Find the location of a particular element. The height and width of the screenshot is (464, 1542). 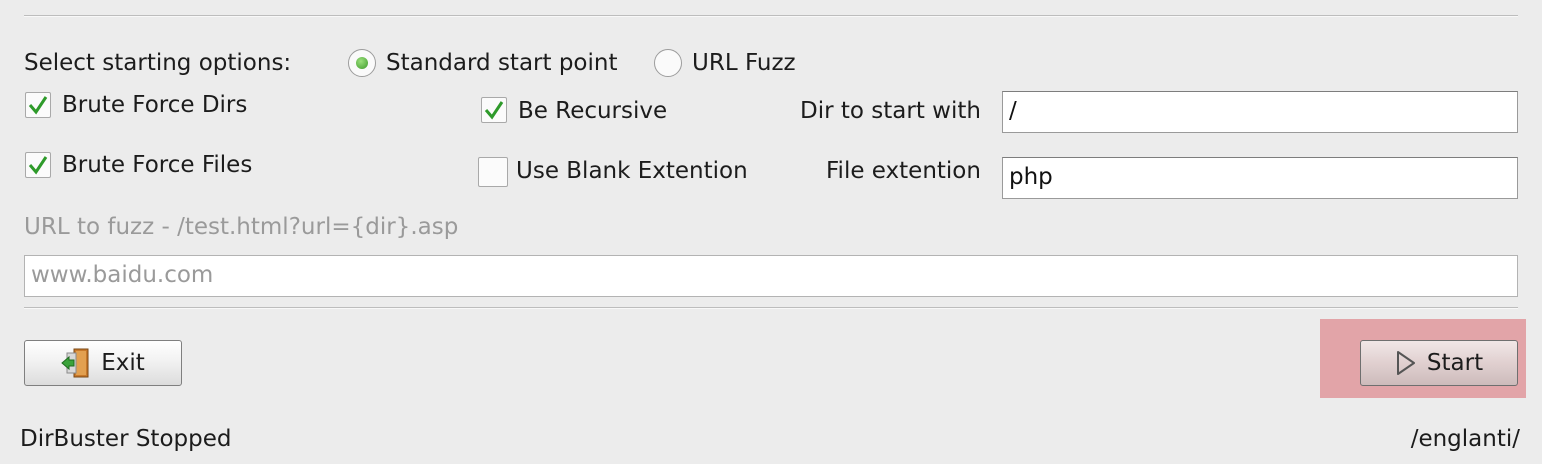

status-text: DirBuster Stopped is located at coordinates (126, 439).